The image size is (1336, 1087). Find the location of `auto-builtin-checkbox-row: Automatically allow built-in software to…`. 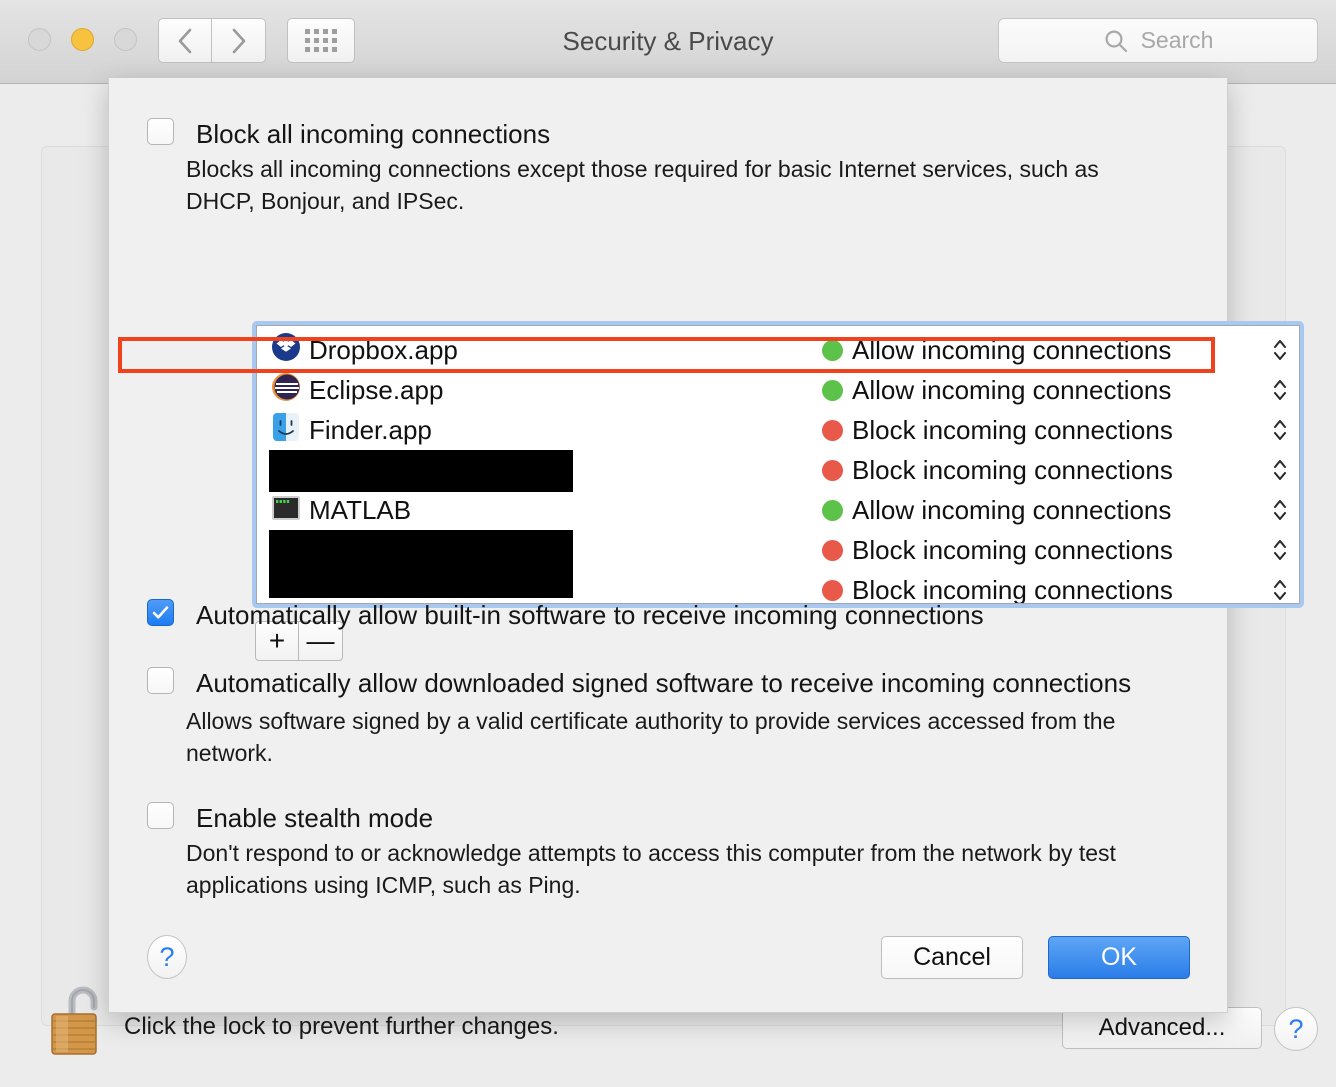

auto-builtin-checkbox-row: Automatically allow built-in software to… is located at coordinates (565, 613).